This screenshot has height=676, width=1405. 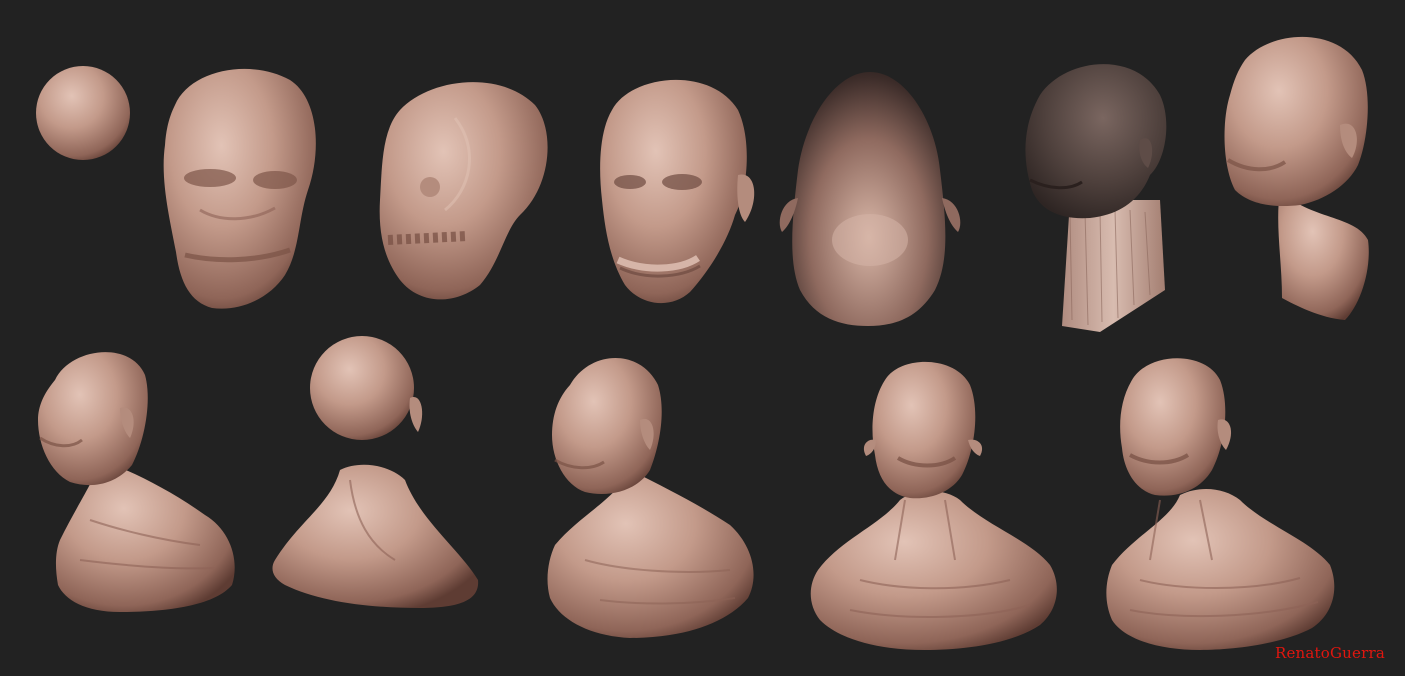 I want to click on stage-skull-teeth-side, so click(x=463, y=191).